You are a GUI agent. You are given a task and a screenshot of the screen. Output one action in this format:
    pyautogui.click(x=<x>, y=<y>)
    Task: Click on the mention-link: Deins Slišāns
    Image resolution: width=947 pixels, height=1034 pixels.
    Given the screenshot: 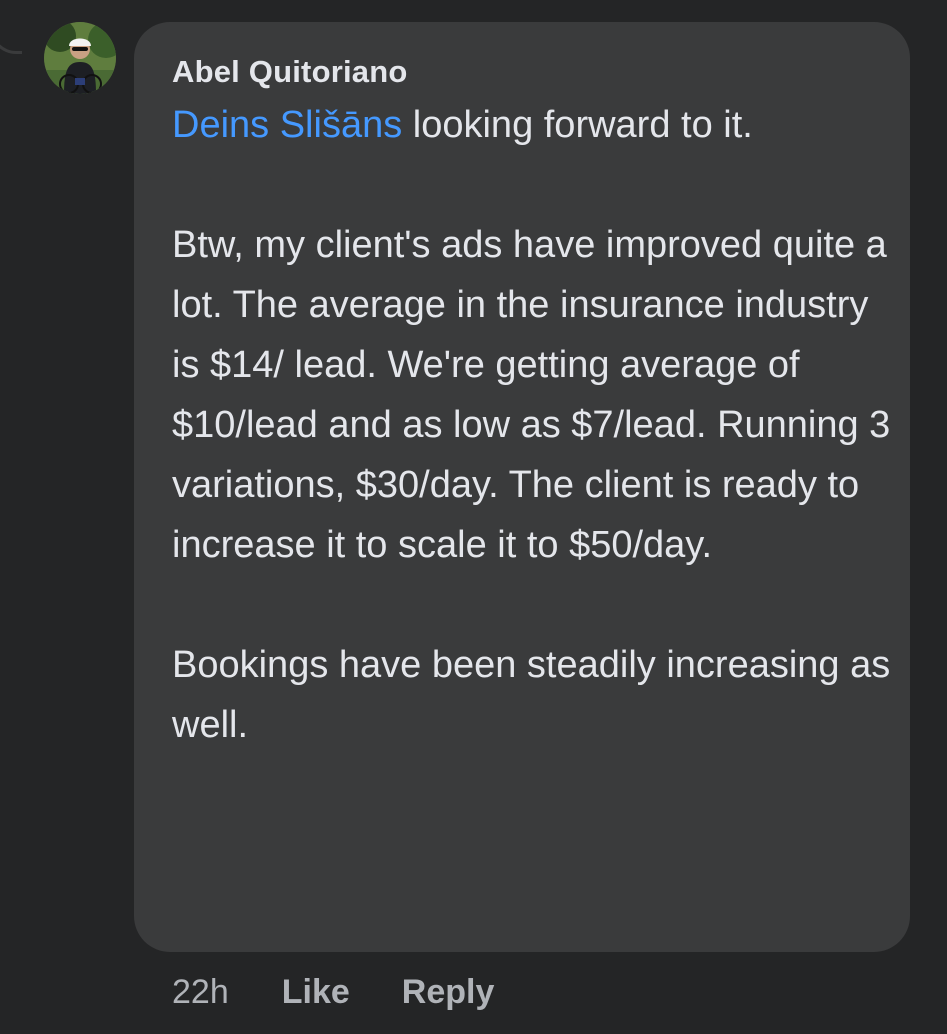 What is the action you would take?
    pyautogui.click(x=287, y=125)
    